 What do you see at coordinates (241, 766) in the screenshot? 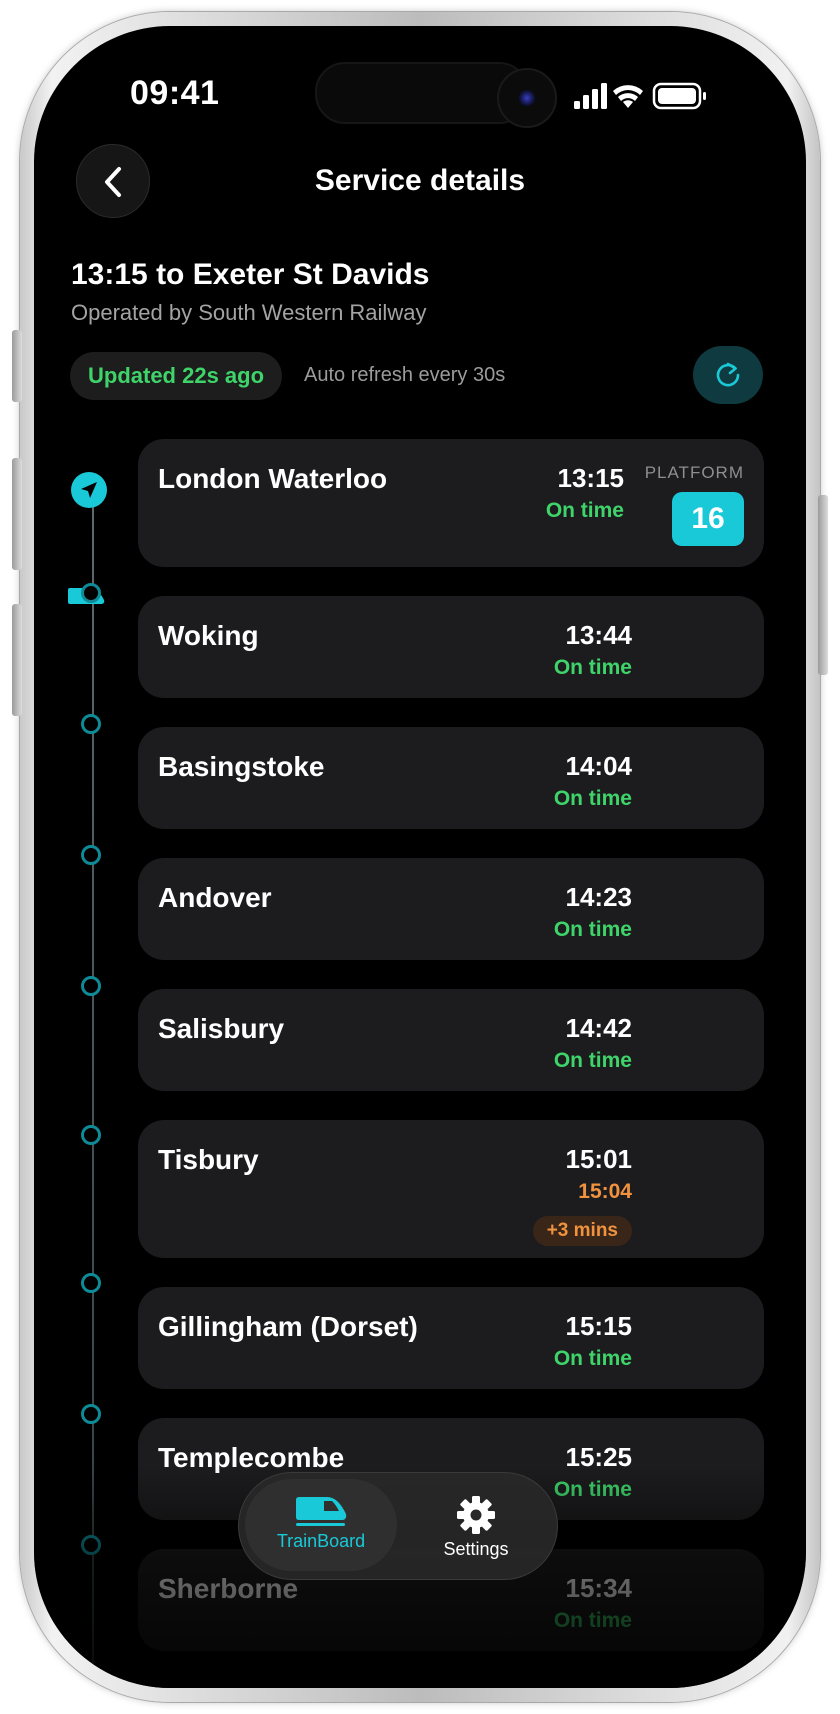
I see `station-name: Basingstoke` at bounding box center [241, 766].